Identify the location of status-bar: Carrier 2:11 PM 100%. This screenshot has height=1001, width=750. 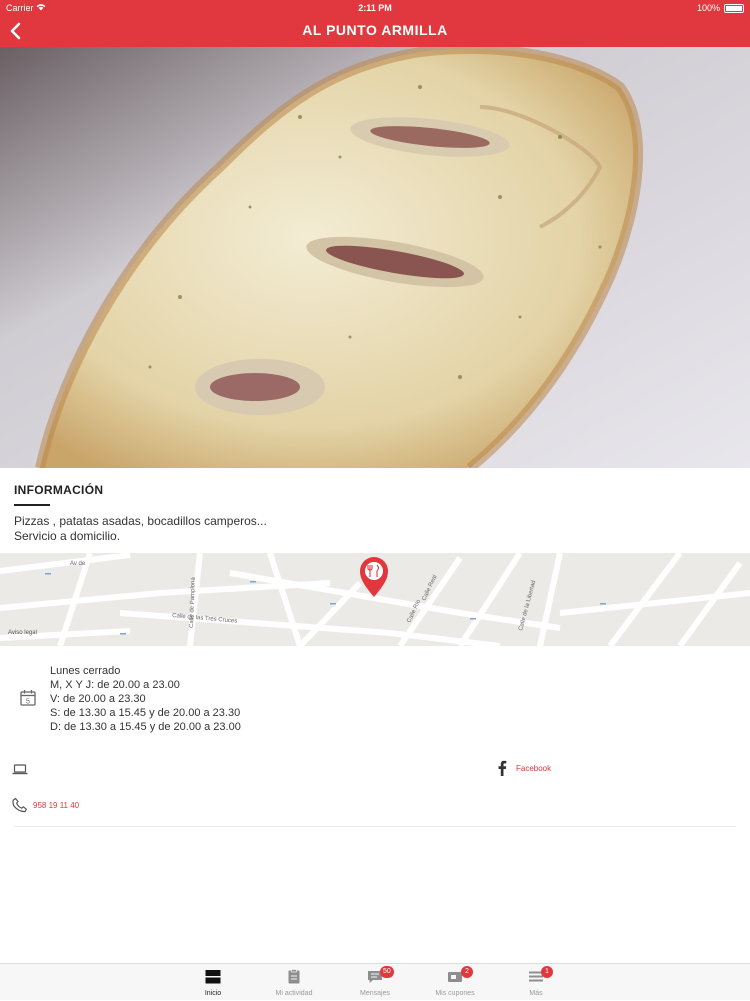
(375, 8).